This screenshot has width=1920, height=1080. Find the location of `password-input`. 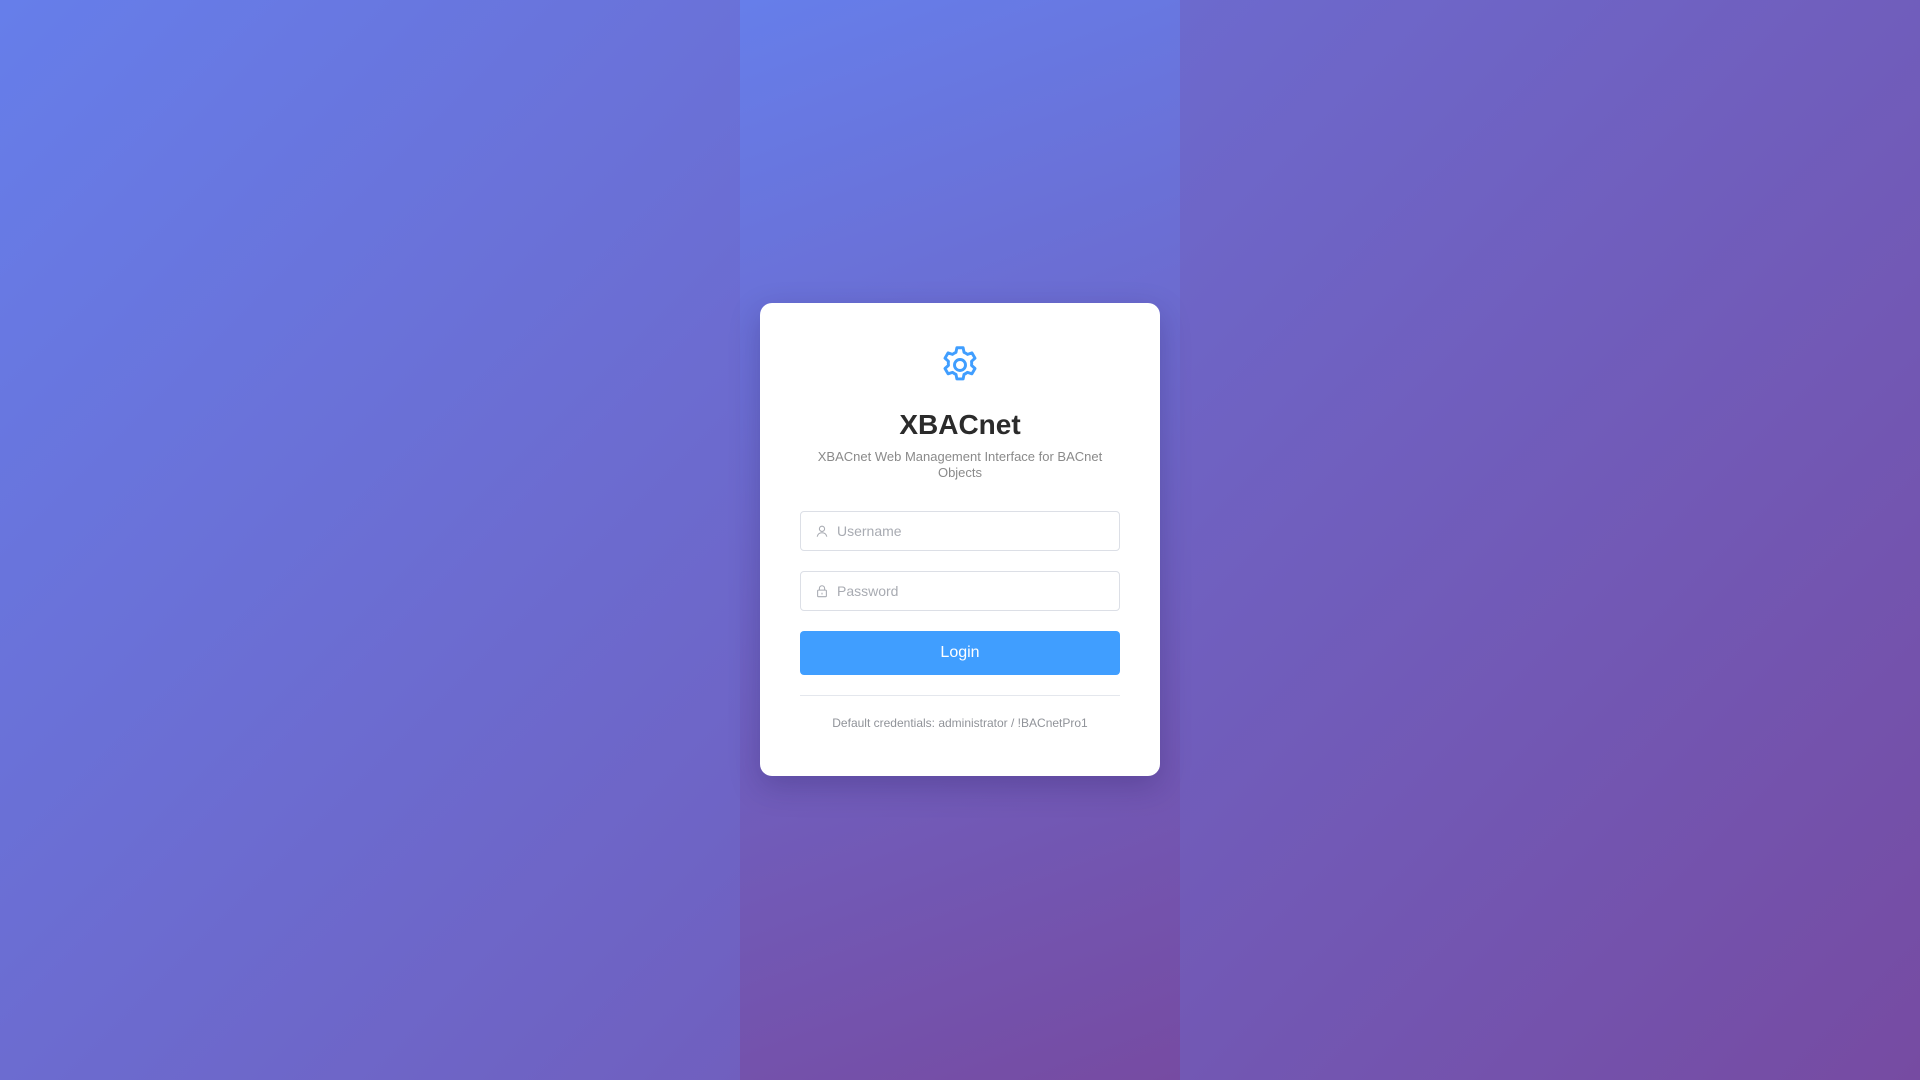

password-input is located at coordinates (972, 591).